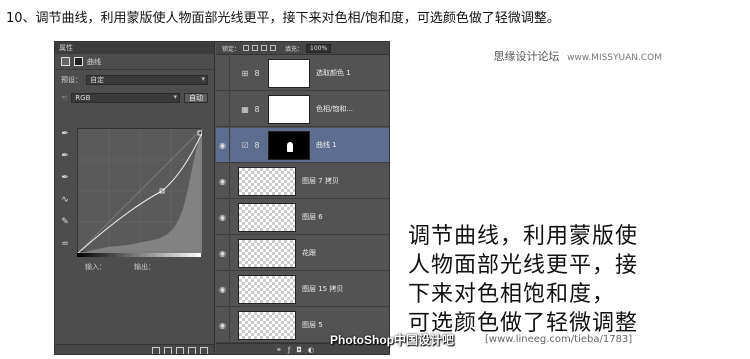 The height and width of the screenshot is (359, 750). What do you see at coordinates (523, 323) in the screenshot?
I see `caption-line: 可选颜色做了轻微调整` at bounding box center [523, 323].